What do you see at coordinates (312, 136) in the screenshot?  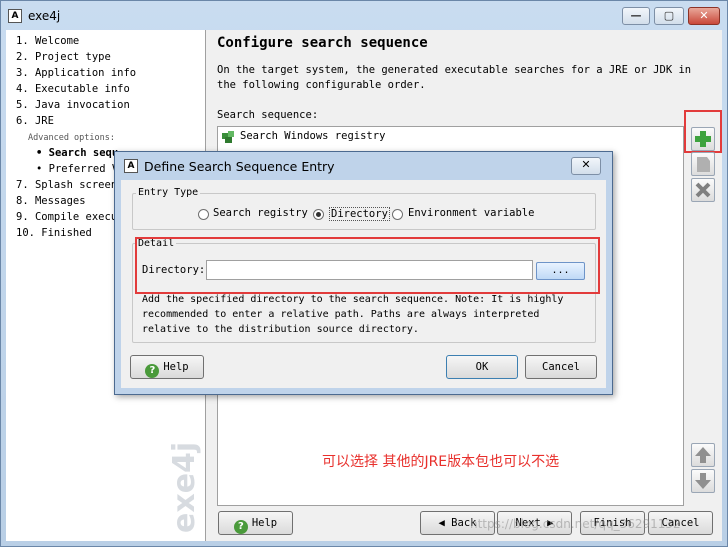 I see `sequence-entry: Search Windows registry` at bounding box center [312, 136].